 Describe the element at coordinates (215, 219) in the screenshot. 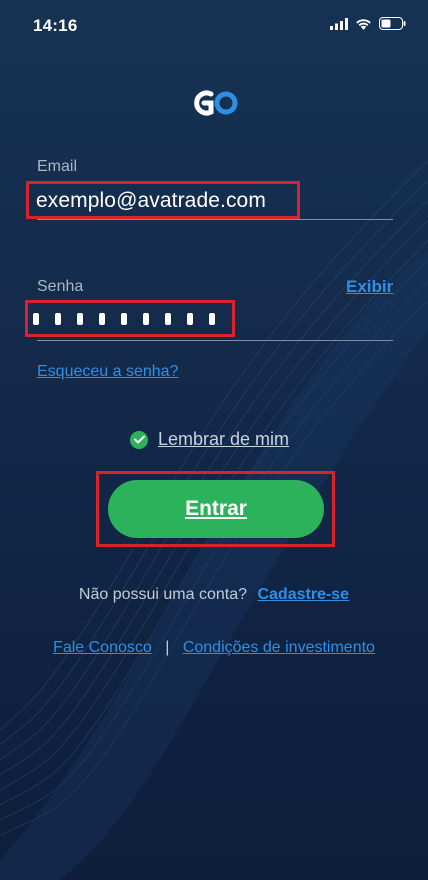

I see `email-underline` at that location.